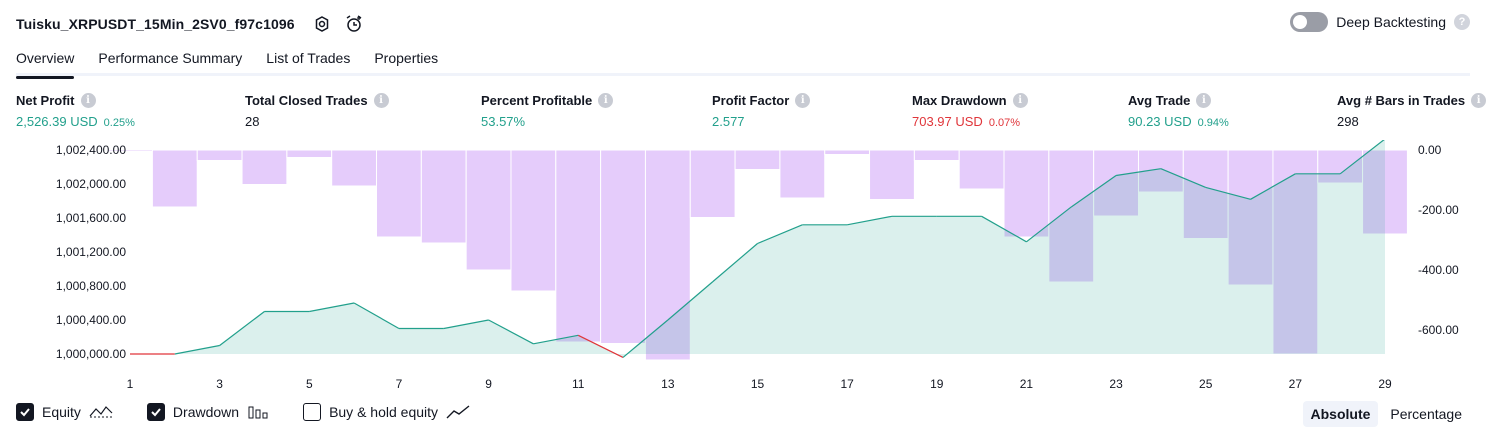 The height and width of the screenshot is (438, 1486). Describe the element at coordinates (25, 412) in the screenshot. I see `equity-checkbox` at that location.